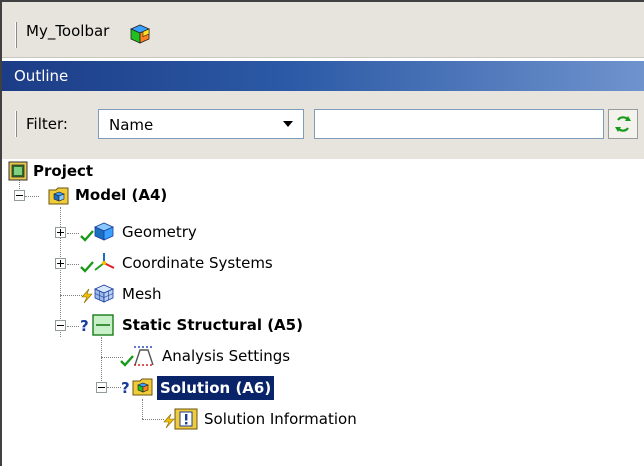 This screenshot has width=644, height=466. What do you see at coordinates (16, 35) in the screenshot?
I see `toolbar-grip` at bounding box center [16, 35].